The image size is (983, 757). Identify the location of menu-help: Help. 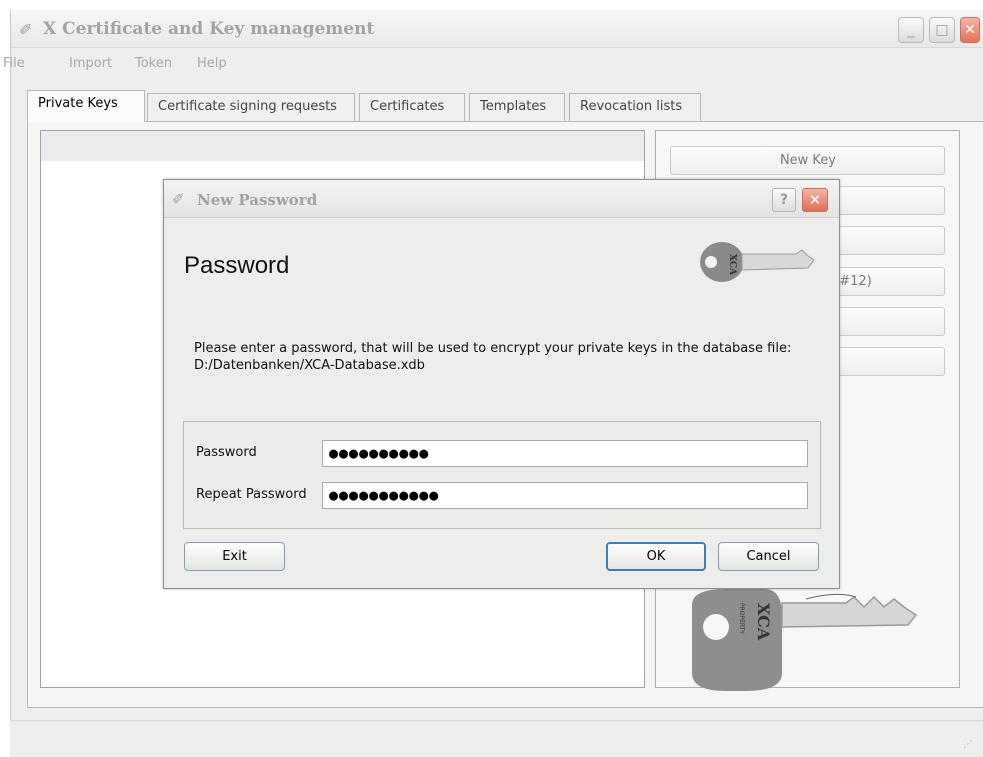
(212, 63).